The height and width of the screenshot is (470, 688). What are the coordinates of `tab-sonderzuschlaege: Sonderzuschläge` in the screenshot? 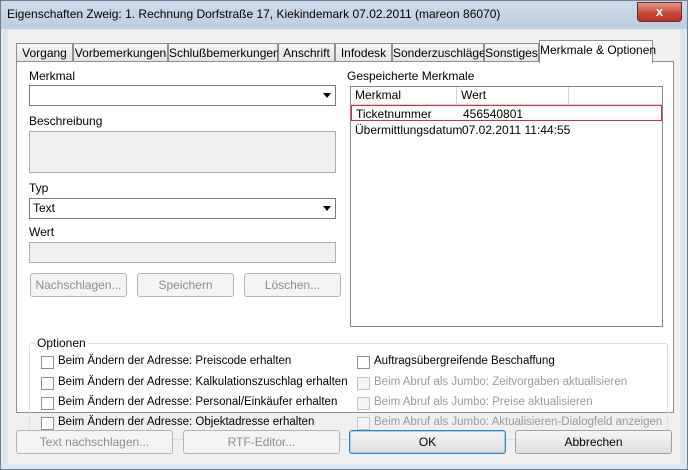 It's located at (439, 52).